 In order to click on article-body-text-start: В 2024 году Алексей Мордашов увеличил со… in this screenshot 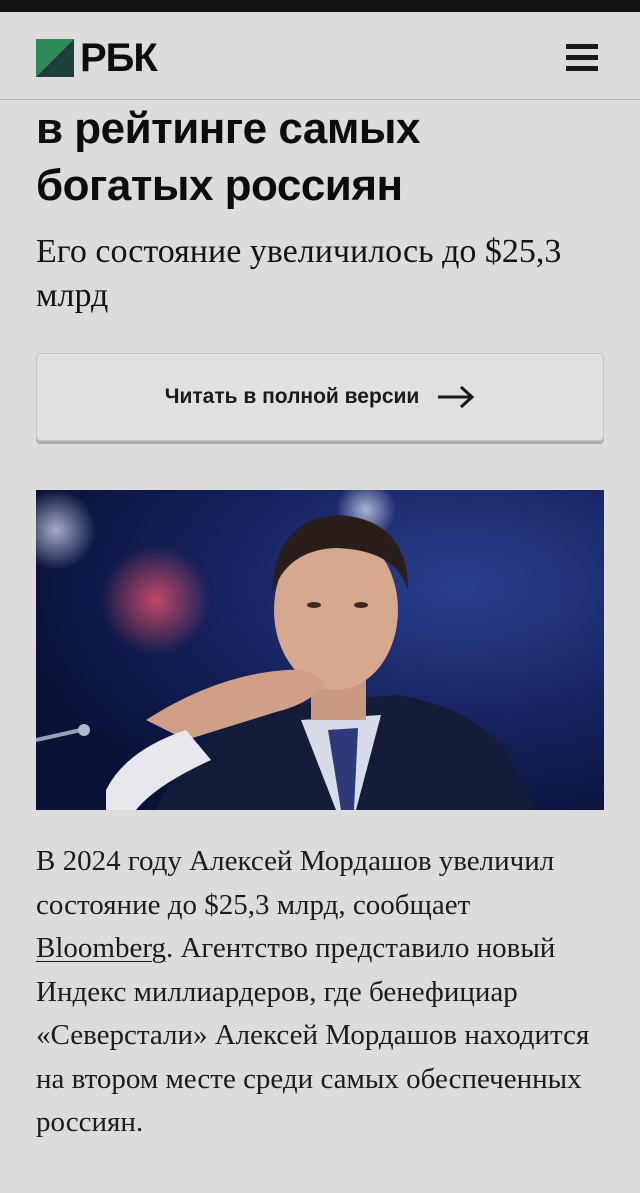, I will do `click(295, 883)`.